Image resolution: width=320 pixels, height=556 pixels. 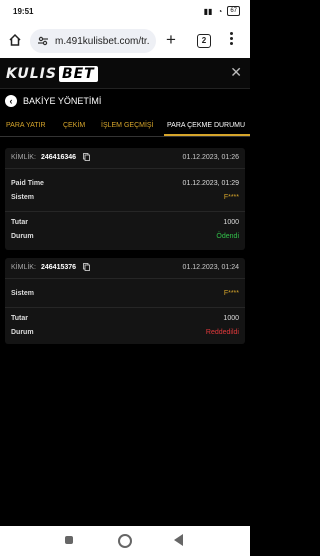 I want to click on tab-para-yatir: PARA YATIR, so click(x=26, y=125).